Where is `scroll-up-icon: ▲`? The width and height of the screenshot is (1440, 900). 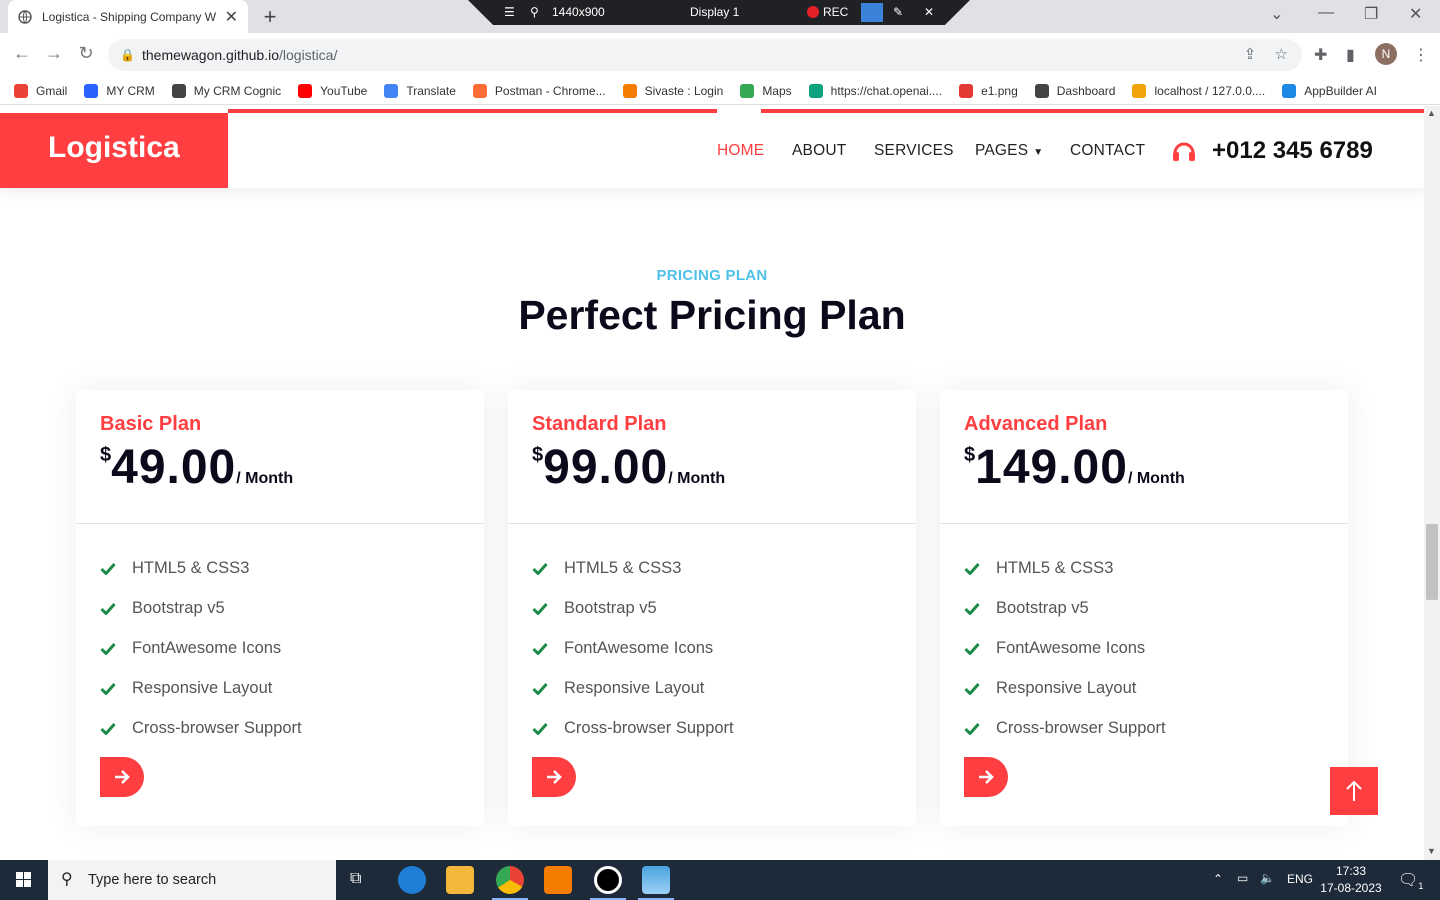 scroll-up-icon: ▲ is located at coordinates (1431, 113).